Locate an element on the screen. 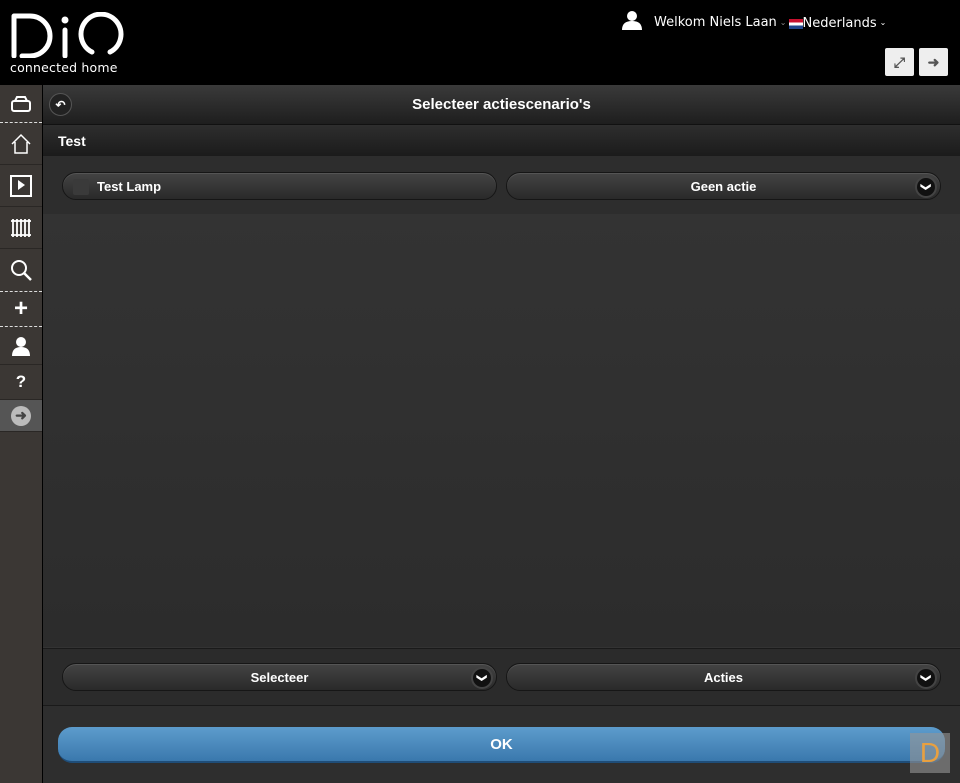 The width and height of the screenshot is (960, 783). sidebar-item-devices is located at coordinates (21, 104).